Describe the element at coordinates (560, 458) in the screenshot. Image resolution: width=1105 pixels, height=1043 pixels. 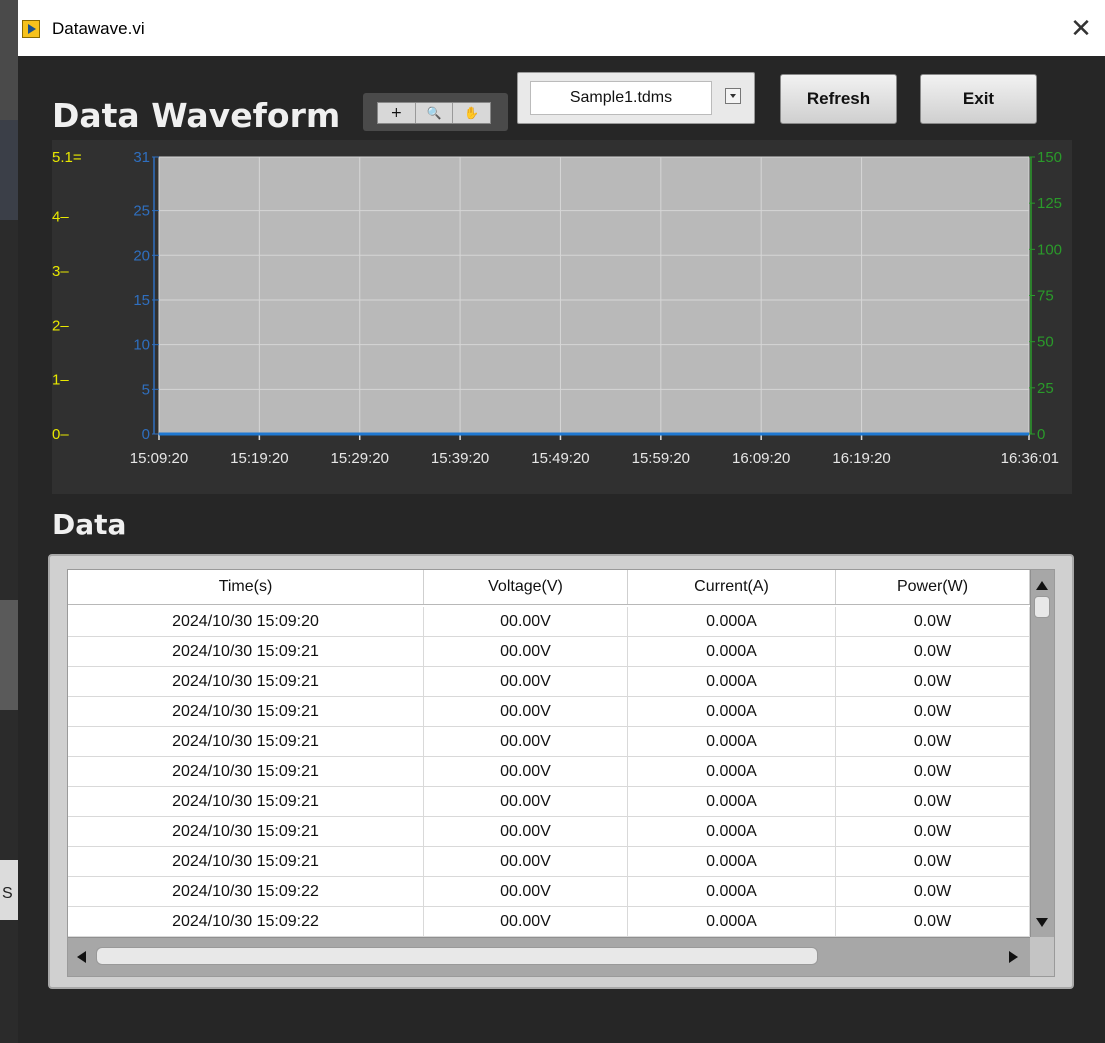
I see `x-tick-label: 15:49:20` at that location.